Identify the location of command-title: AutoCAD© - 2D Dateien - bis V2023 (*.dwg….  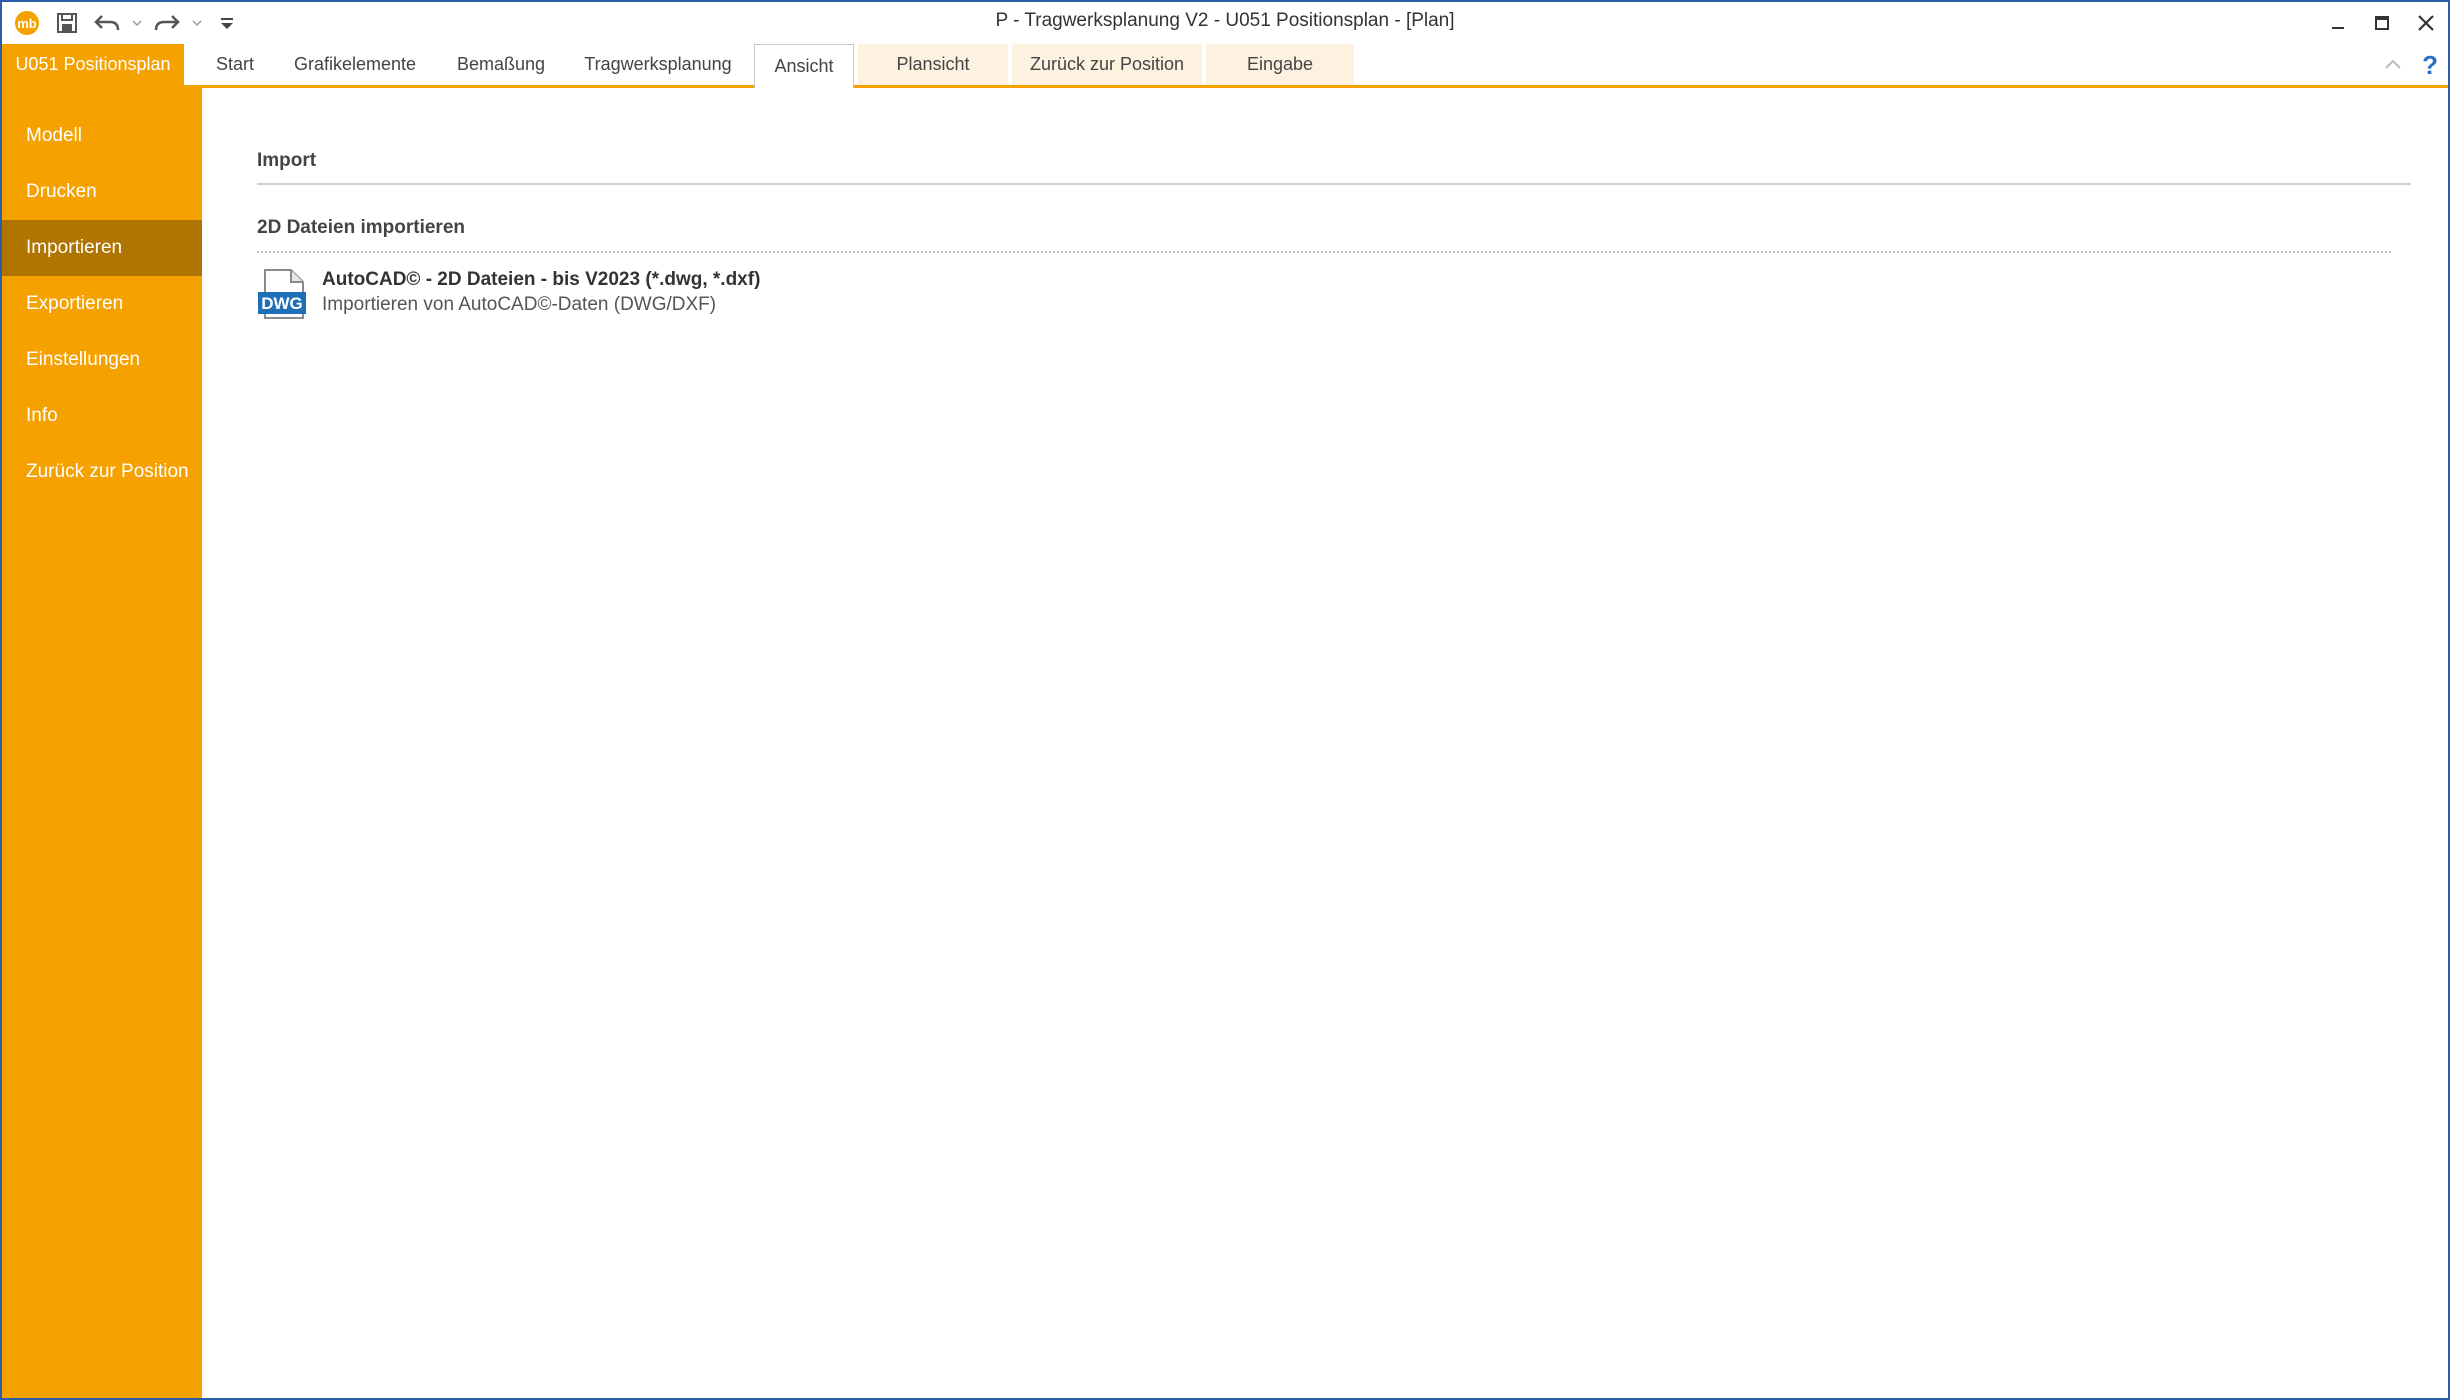
(541, 279).